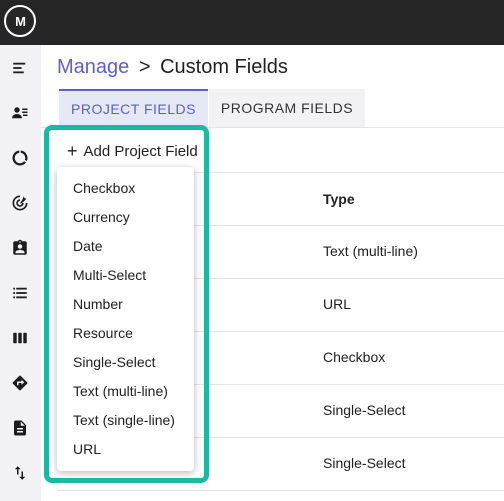  Describe the element at coordinates (93, 67) in the screenshot. I see `breadcrumb-manage-link: Manage` at that location.